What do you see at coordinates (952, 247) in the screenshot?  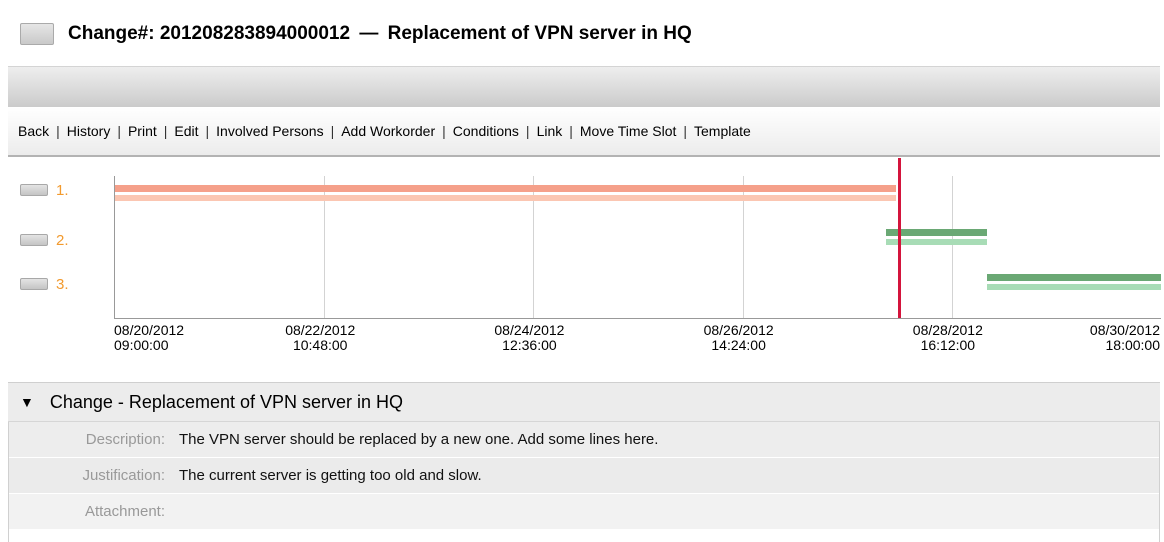 I see `gantt-gridline` at bounding box center [952, 247].